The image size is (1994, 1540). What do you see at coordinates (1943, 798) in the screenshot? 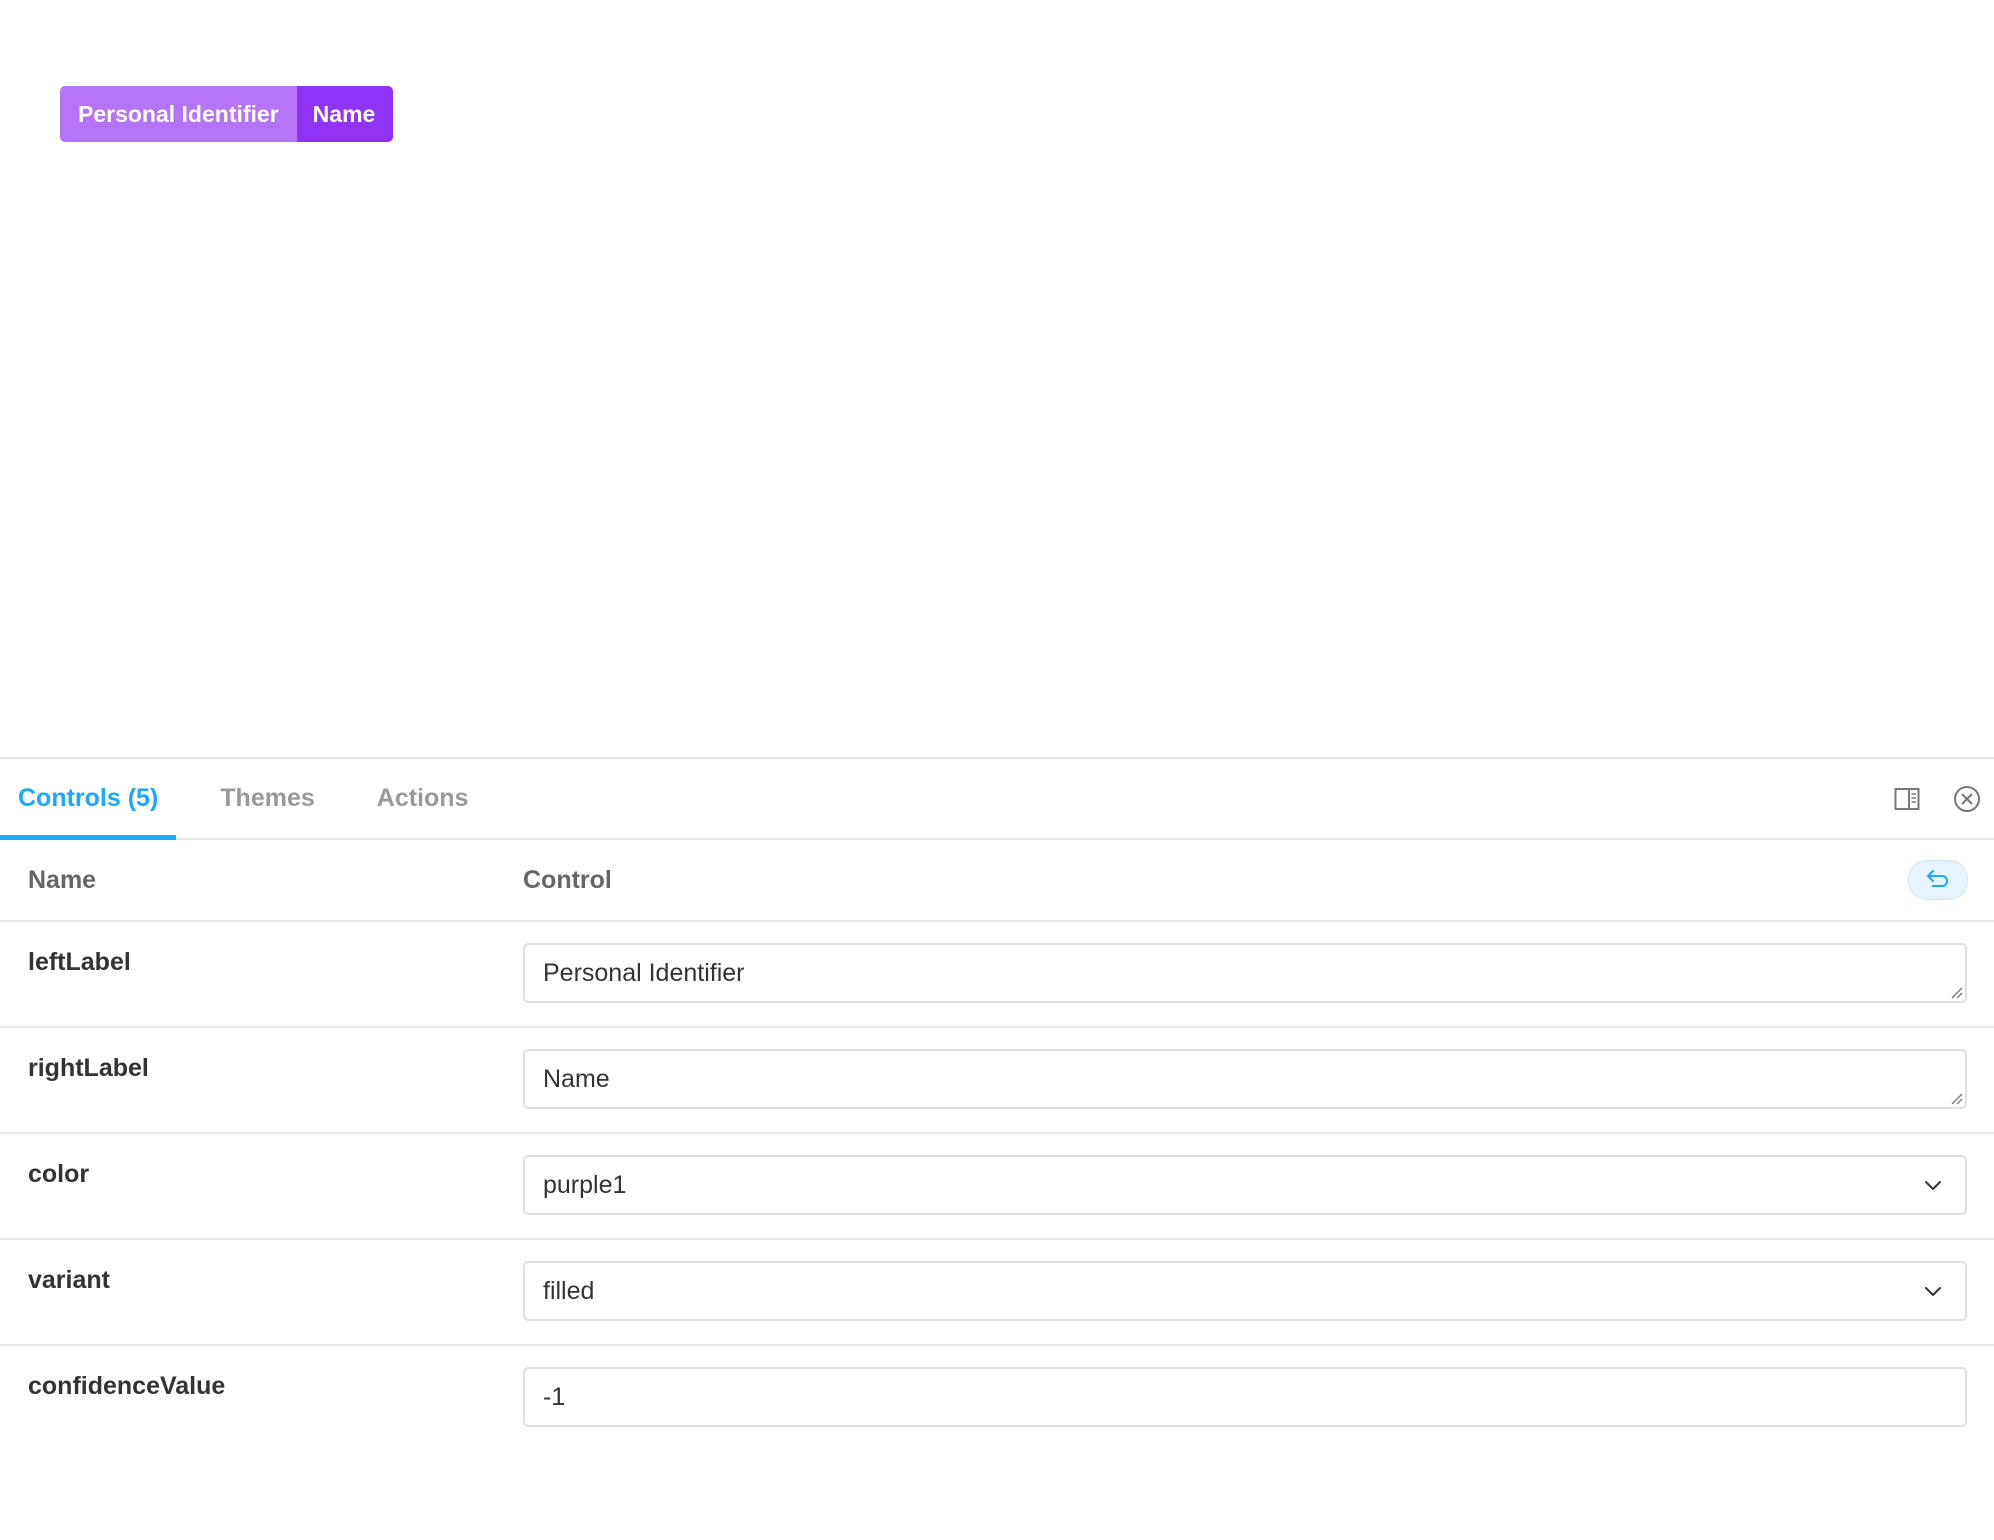
I see `panel-toolbar` at bounding box center [1943, 798].